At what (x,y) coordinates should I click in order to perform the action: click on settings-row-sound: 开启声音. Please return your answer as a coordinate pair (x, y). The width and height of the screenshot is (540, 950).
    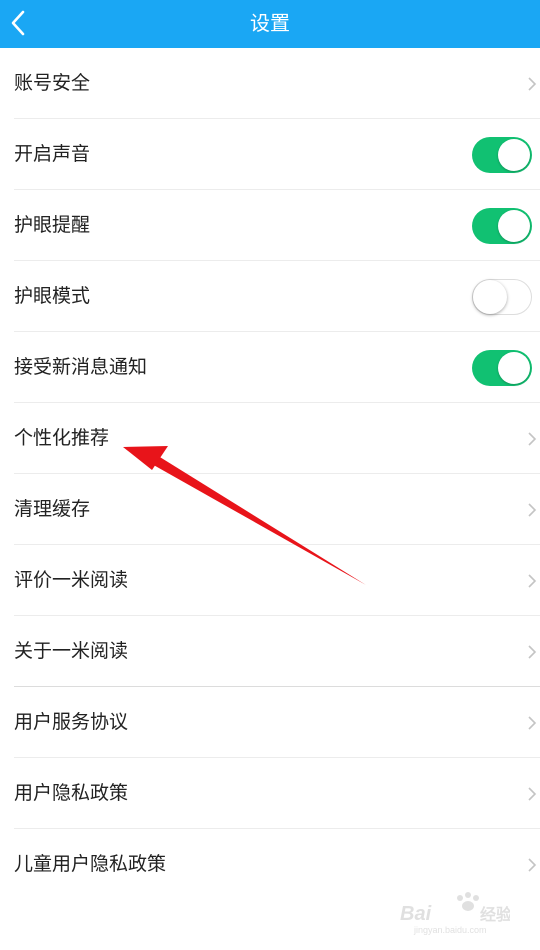
    Looking at the image, I should click on (270, 154).